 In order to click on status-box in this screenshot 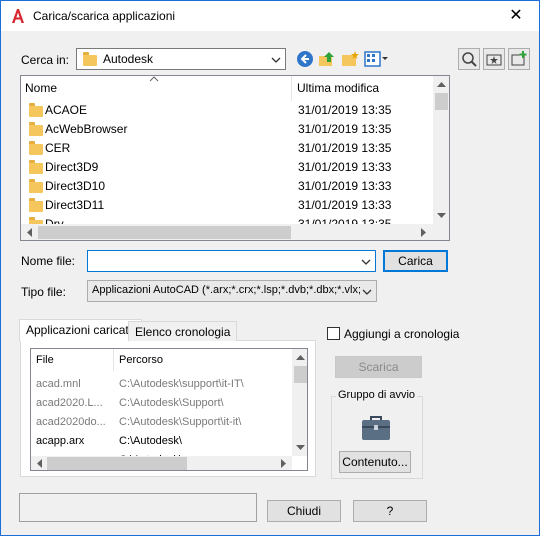, I will do `click(138, 507)`.